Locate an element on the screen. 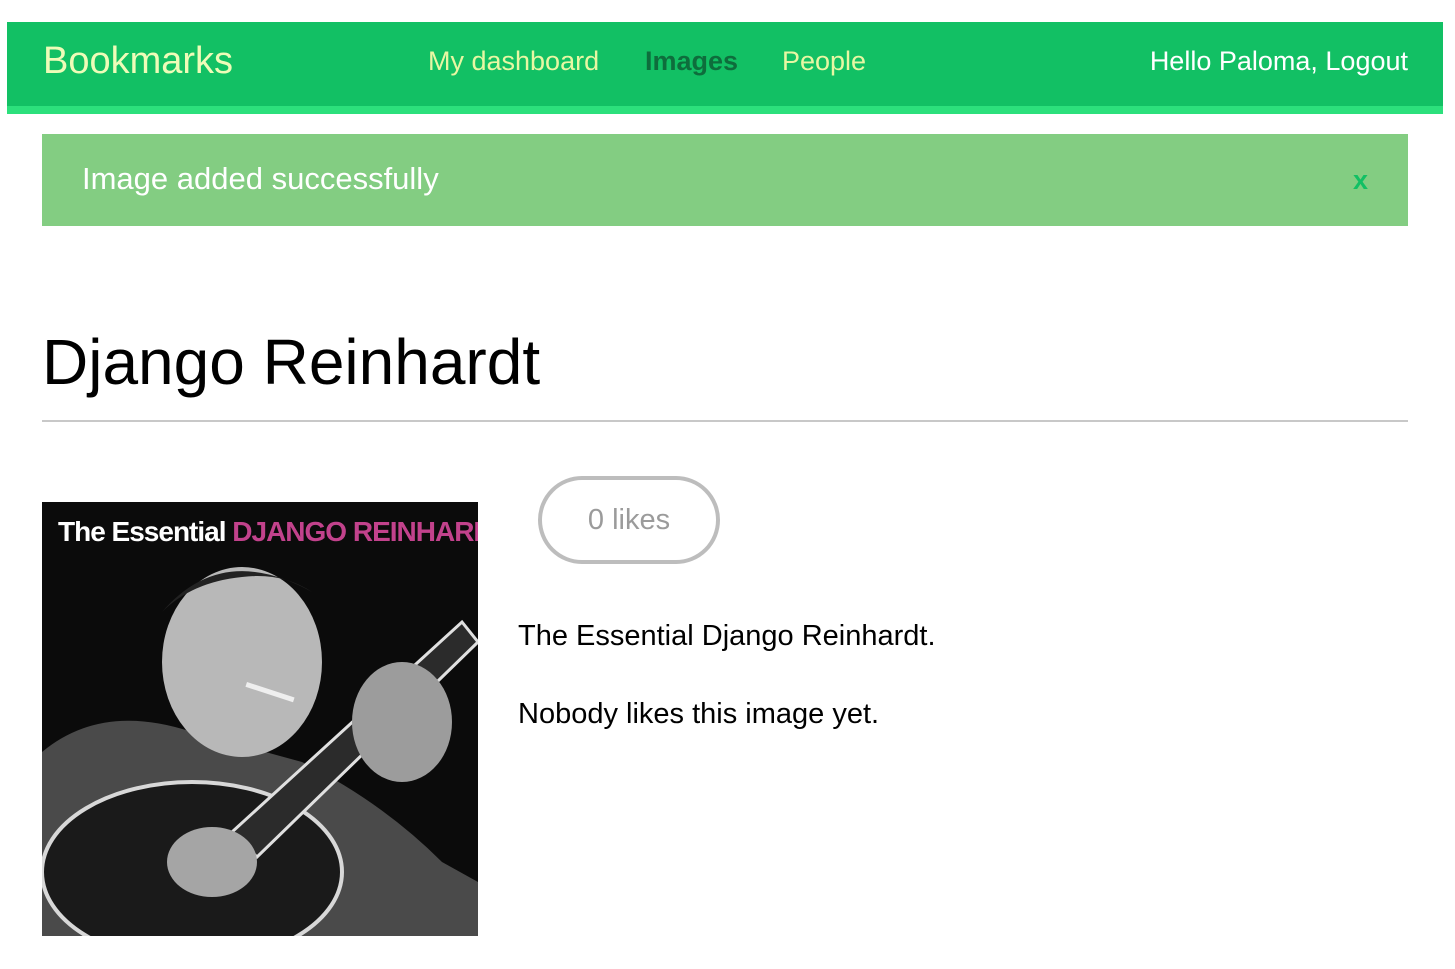  logout-link: Logout is located at coordinates (1366, 61).